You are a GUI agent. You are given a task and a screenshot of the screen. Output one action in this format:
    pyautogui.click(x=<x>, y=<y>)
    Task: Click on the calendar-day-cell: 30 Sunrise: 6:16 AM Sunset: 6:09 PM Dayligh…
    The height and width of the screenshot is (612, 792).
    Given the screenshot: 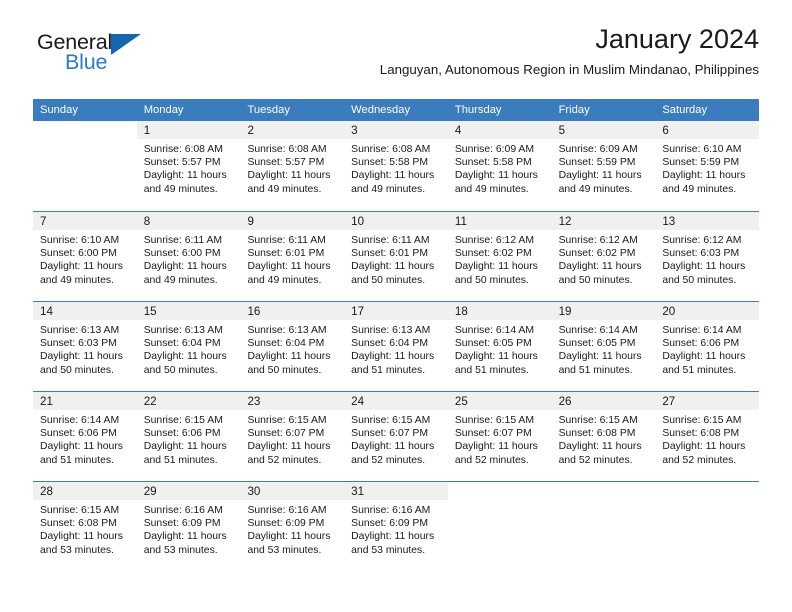 What is the action you would take?
    pyautogui.click(x=292, y=526)
    